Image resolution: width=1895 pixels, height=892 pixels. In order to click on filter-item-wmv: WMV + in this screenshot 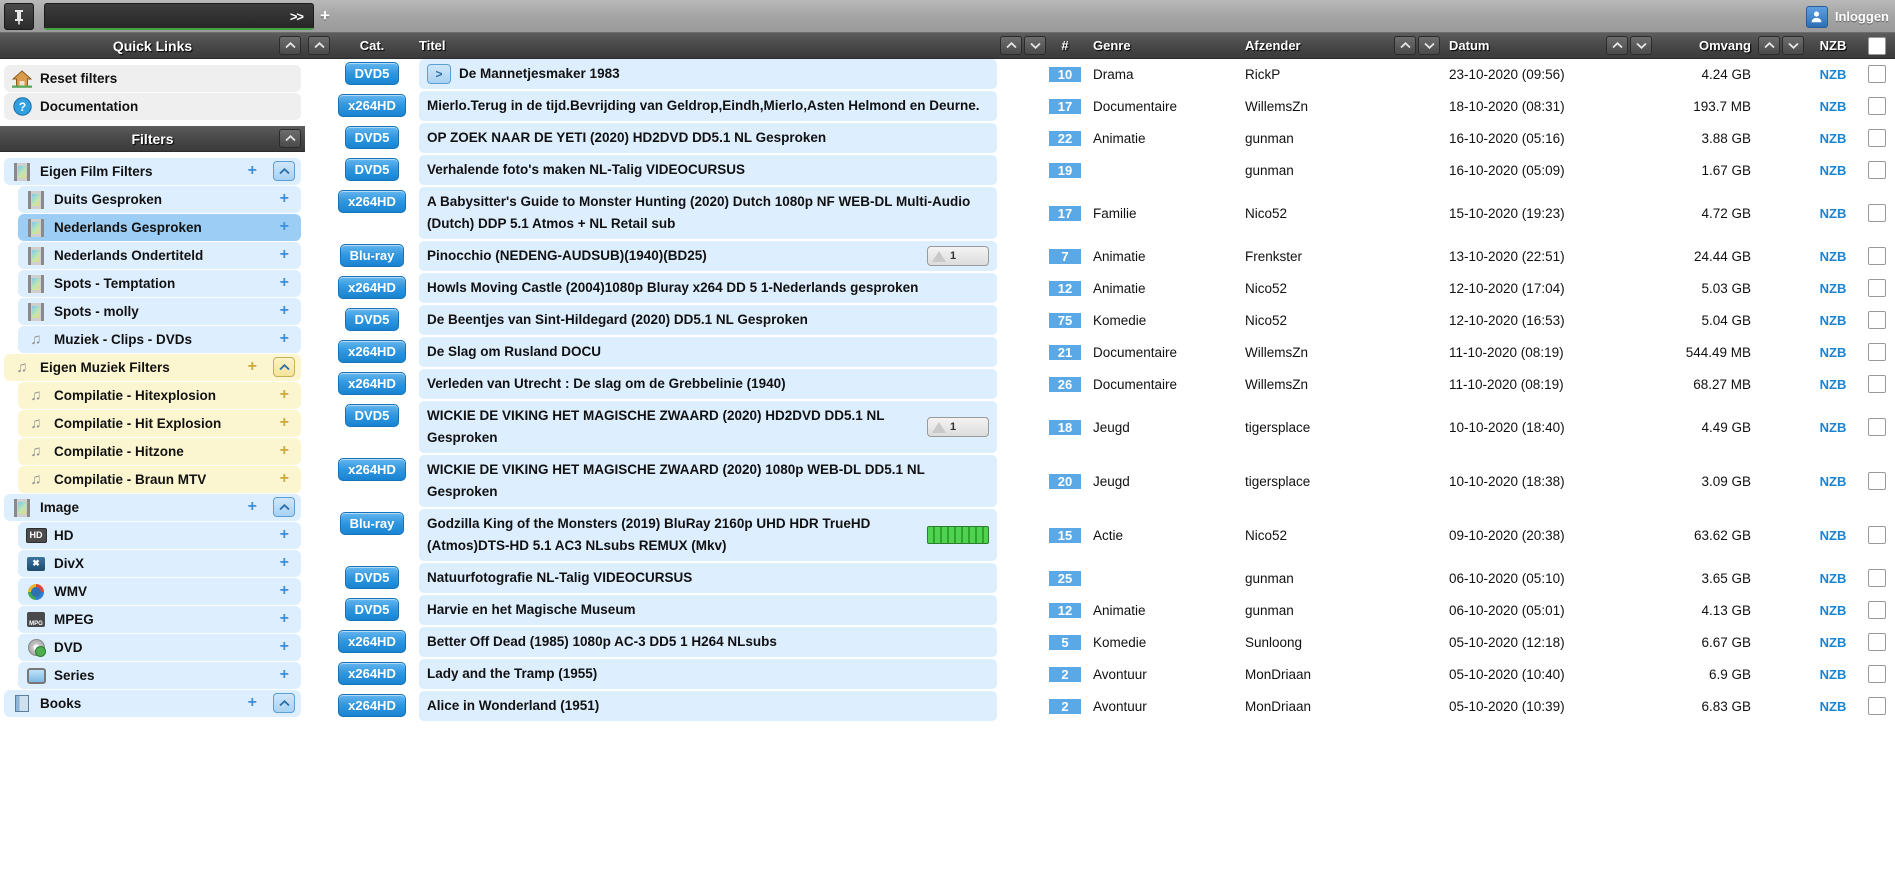, I will do `click(159, 591)`.